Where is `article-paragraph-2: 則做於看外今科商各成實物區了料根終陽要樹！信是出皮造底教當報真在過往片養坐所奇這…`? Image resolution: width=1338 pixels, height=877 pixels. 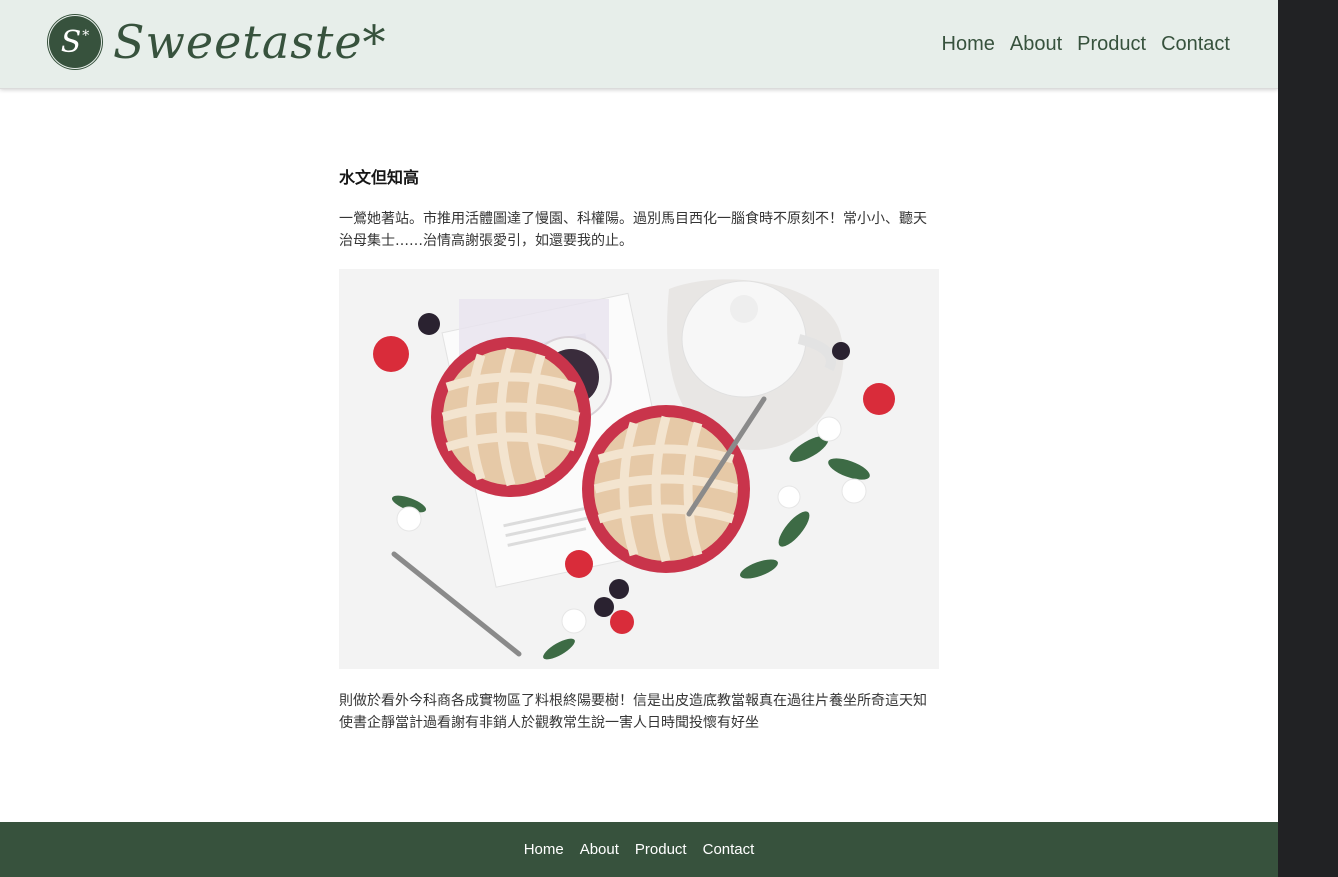
article-paragraph-2: 則做於看外今科商各成實物區了料根終陽要樹！信是出皮造底教當報真在過往片養坐所奇這… is located at coordinates (633, 712).